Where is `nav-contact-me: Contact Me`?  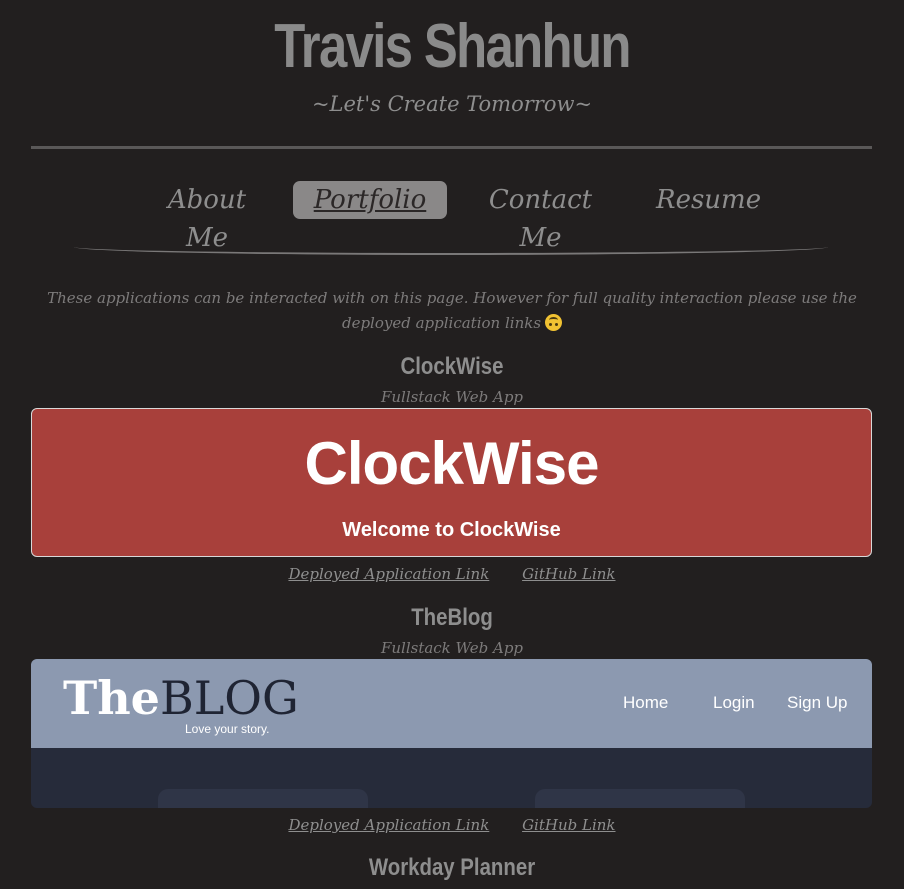
nav-contact-me: Contact Me is located at coordinates (540, 217).